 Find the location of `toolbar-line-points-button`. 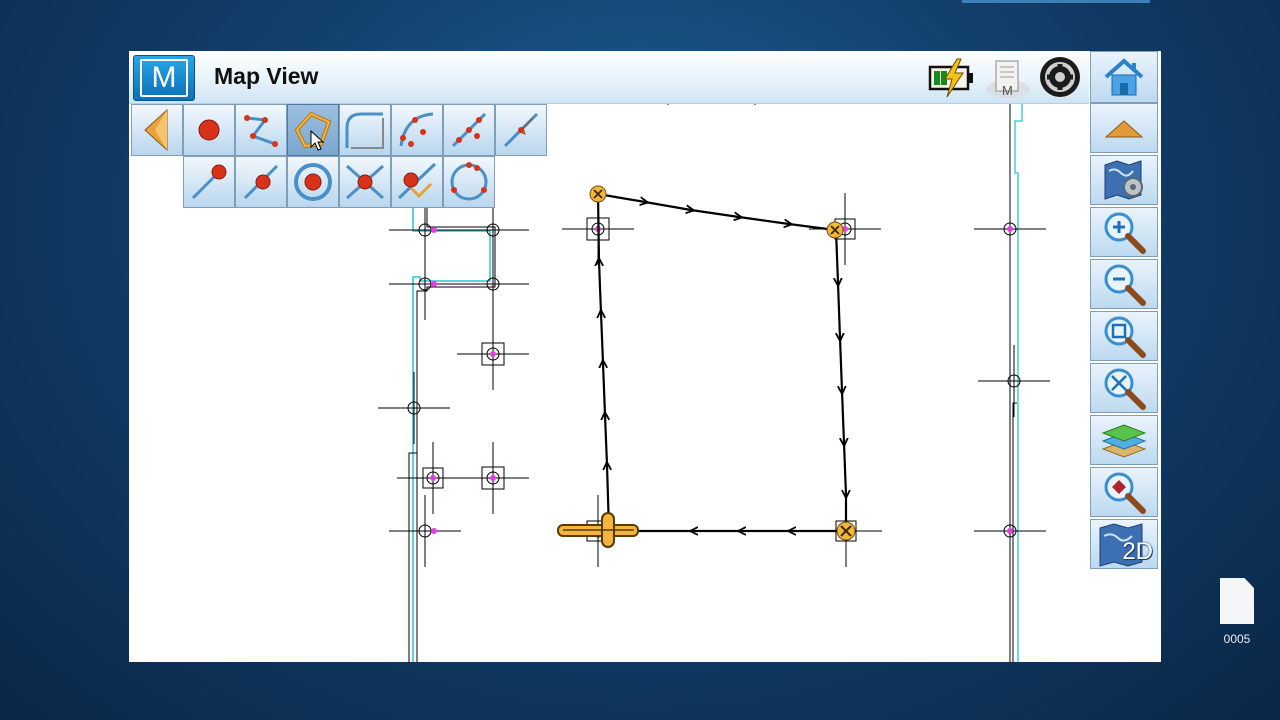

toolbar-line-points-button is located at coordinates (469, 130).